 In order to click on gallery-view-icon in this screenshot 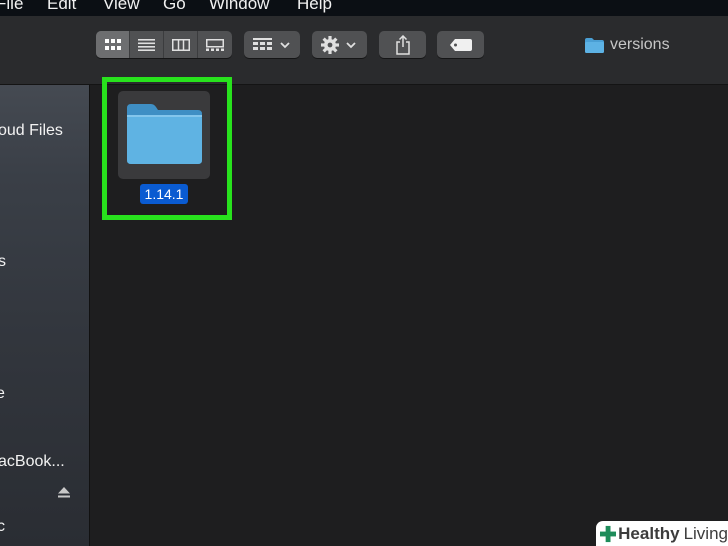, I will do `click(215, 44)`.